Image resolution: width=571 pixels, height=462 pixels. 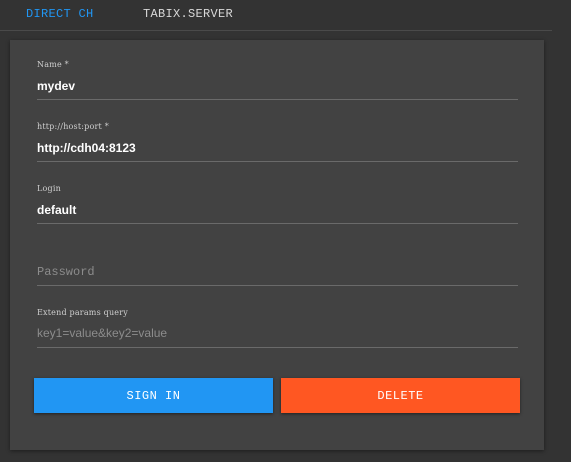 I want to click on connection-tabs: DIRECT CH TABIX.SERVER, so click(x=276, y=15).